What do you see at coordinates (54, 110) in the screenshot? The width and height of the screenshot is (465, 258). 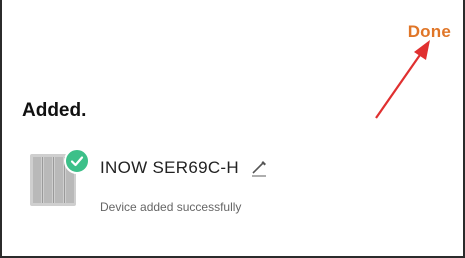 I see `page-title: Added.` at bounding box center [54, 110].